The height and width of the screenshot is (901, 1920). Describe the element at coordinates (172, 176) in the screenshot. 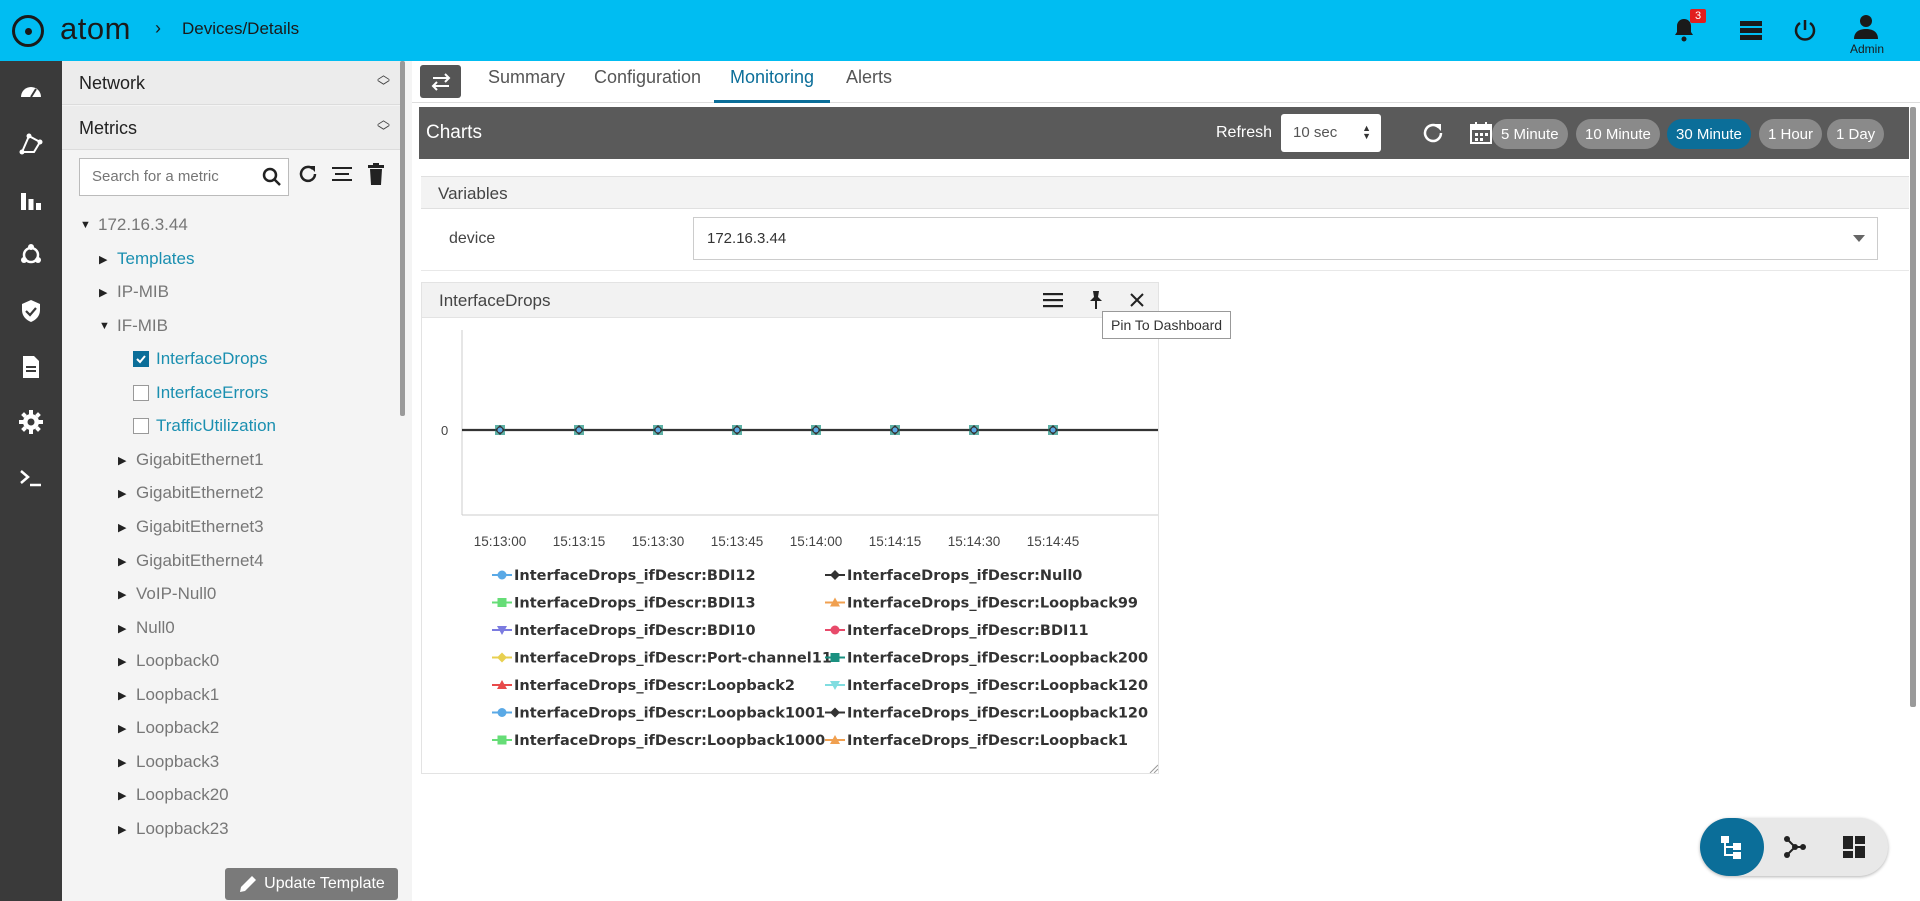

I see `metric-search-input` at that location.